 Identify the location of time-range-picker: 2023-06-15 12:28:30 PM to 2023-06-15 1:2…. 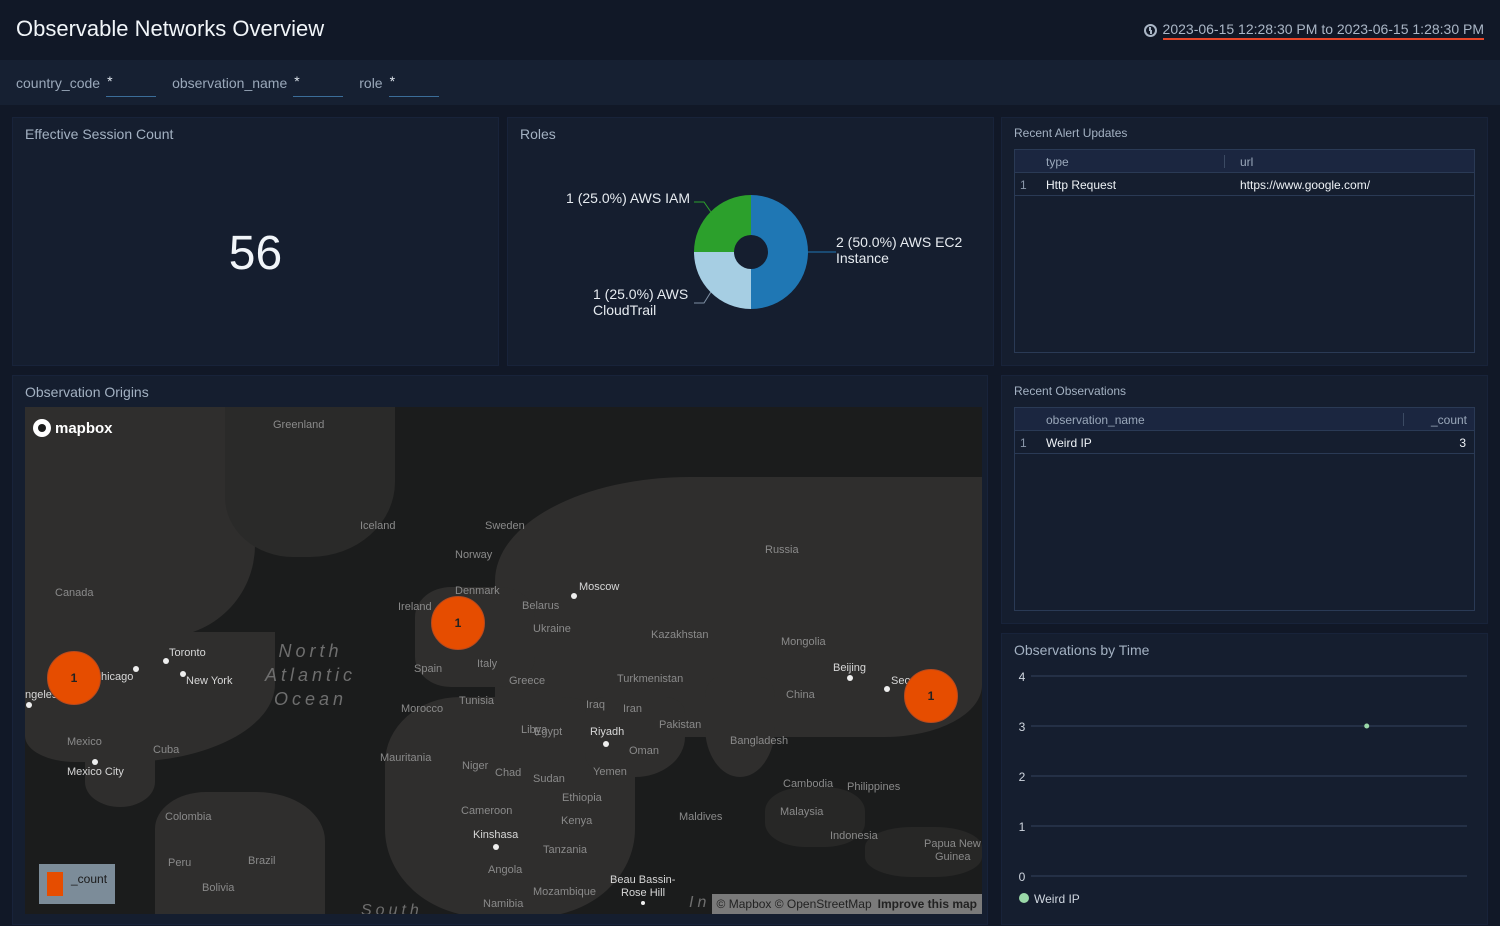
(1313, 30).